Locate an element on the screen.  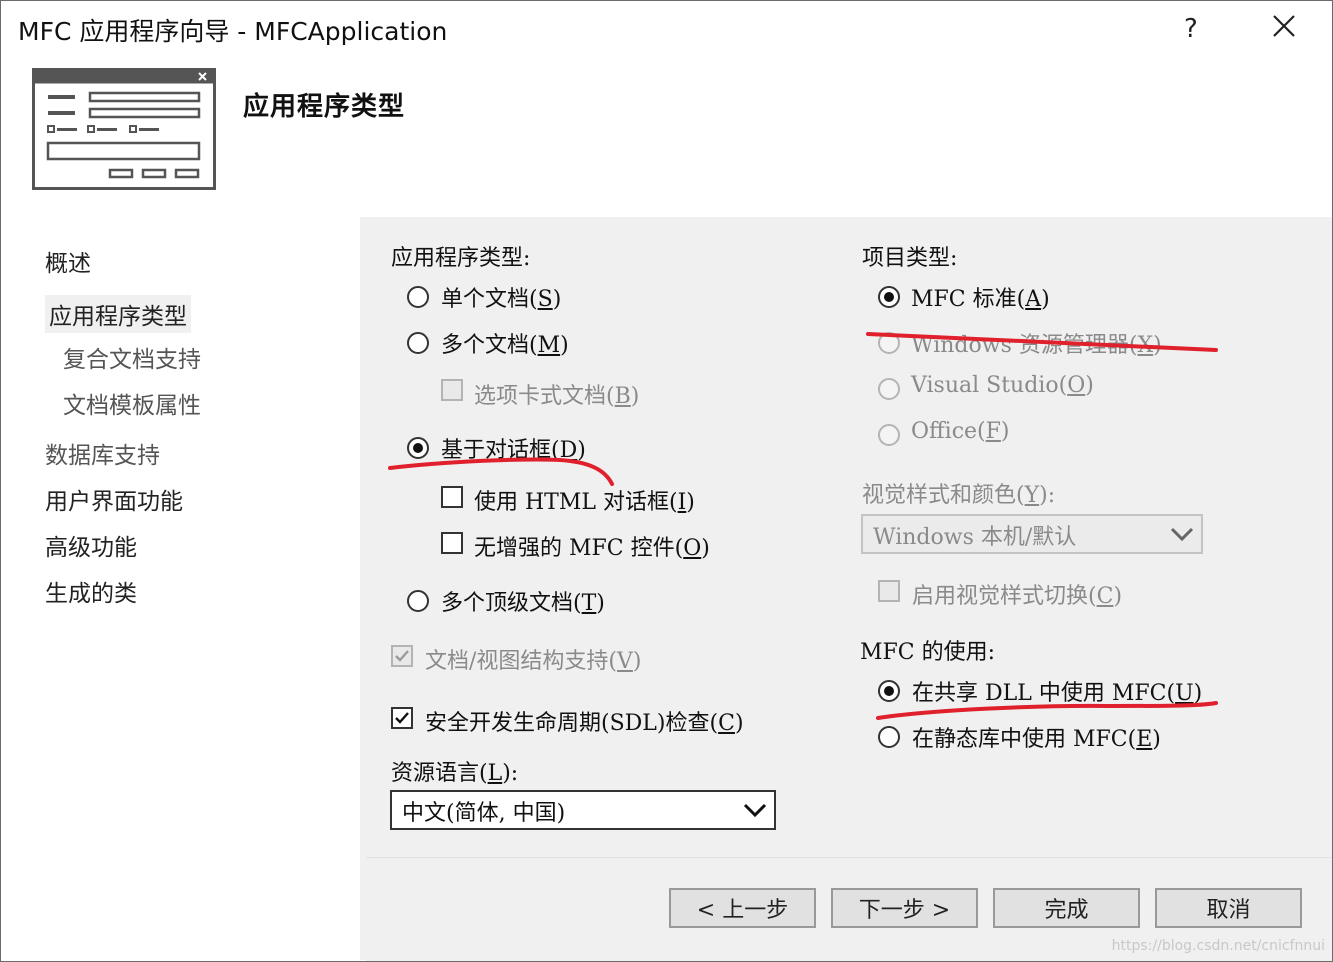
sidebar-item-database: 数据库支持 is located at coordinates (102, 453).